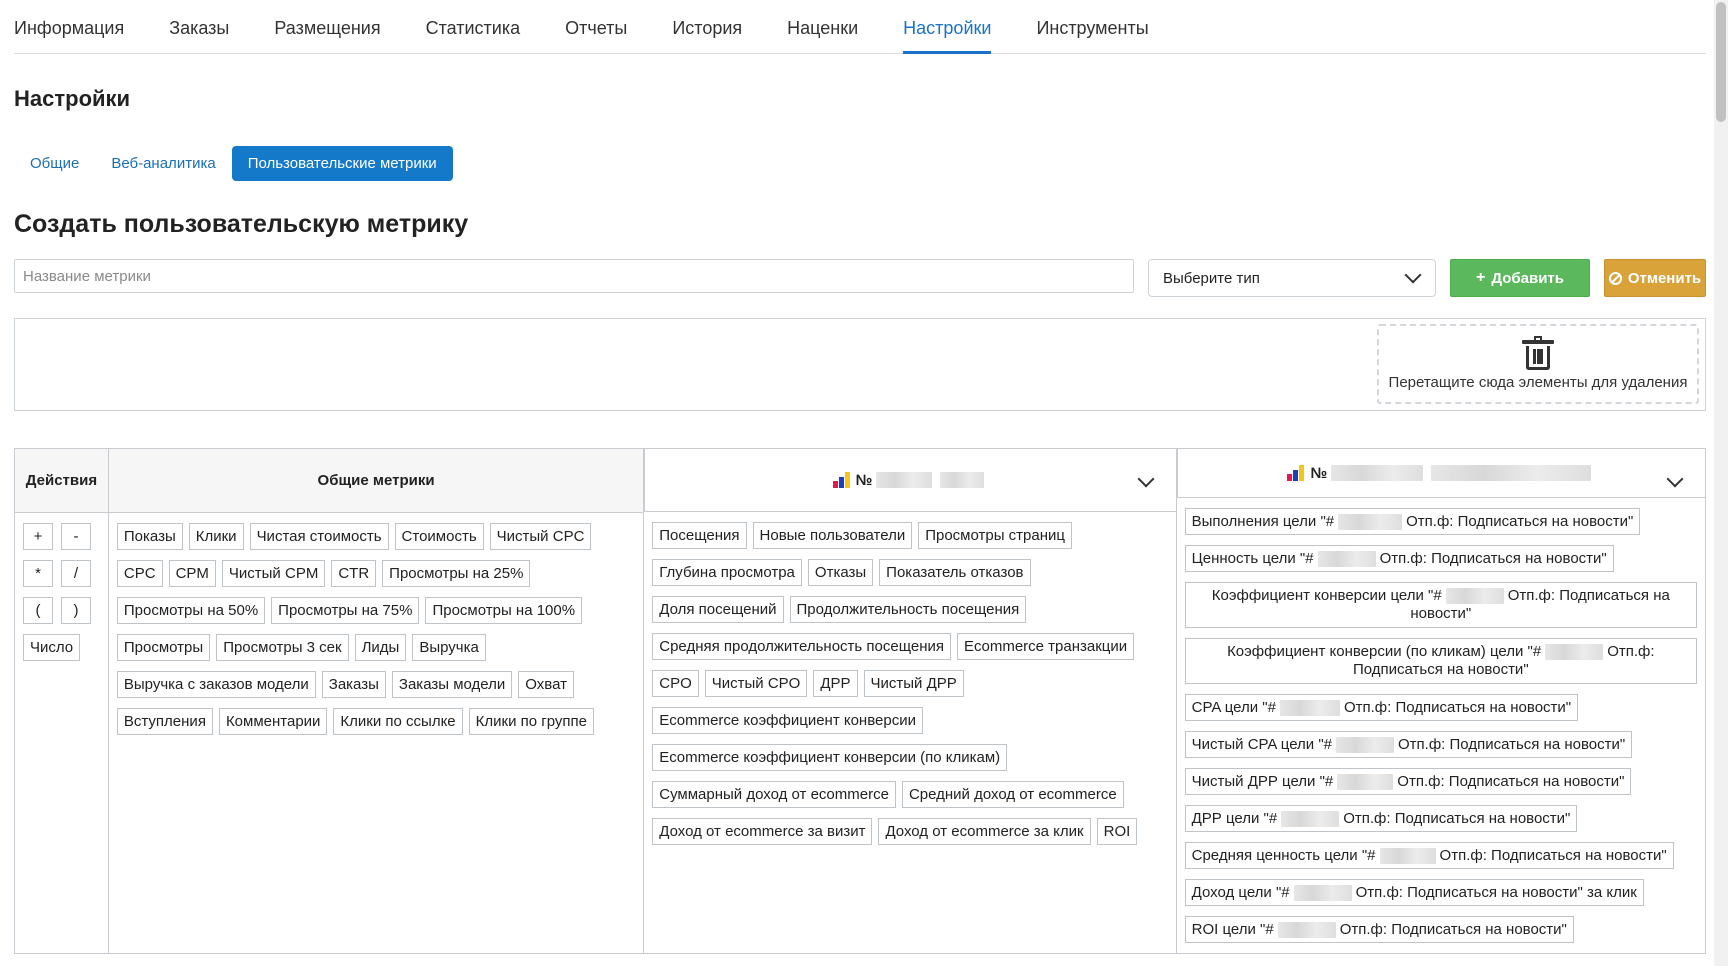  What do you see at coordinates (908, 609) in the screenshot?
I see `metric-chip: Продолжительность посещения` at bounding box center [908, 609].